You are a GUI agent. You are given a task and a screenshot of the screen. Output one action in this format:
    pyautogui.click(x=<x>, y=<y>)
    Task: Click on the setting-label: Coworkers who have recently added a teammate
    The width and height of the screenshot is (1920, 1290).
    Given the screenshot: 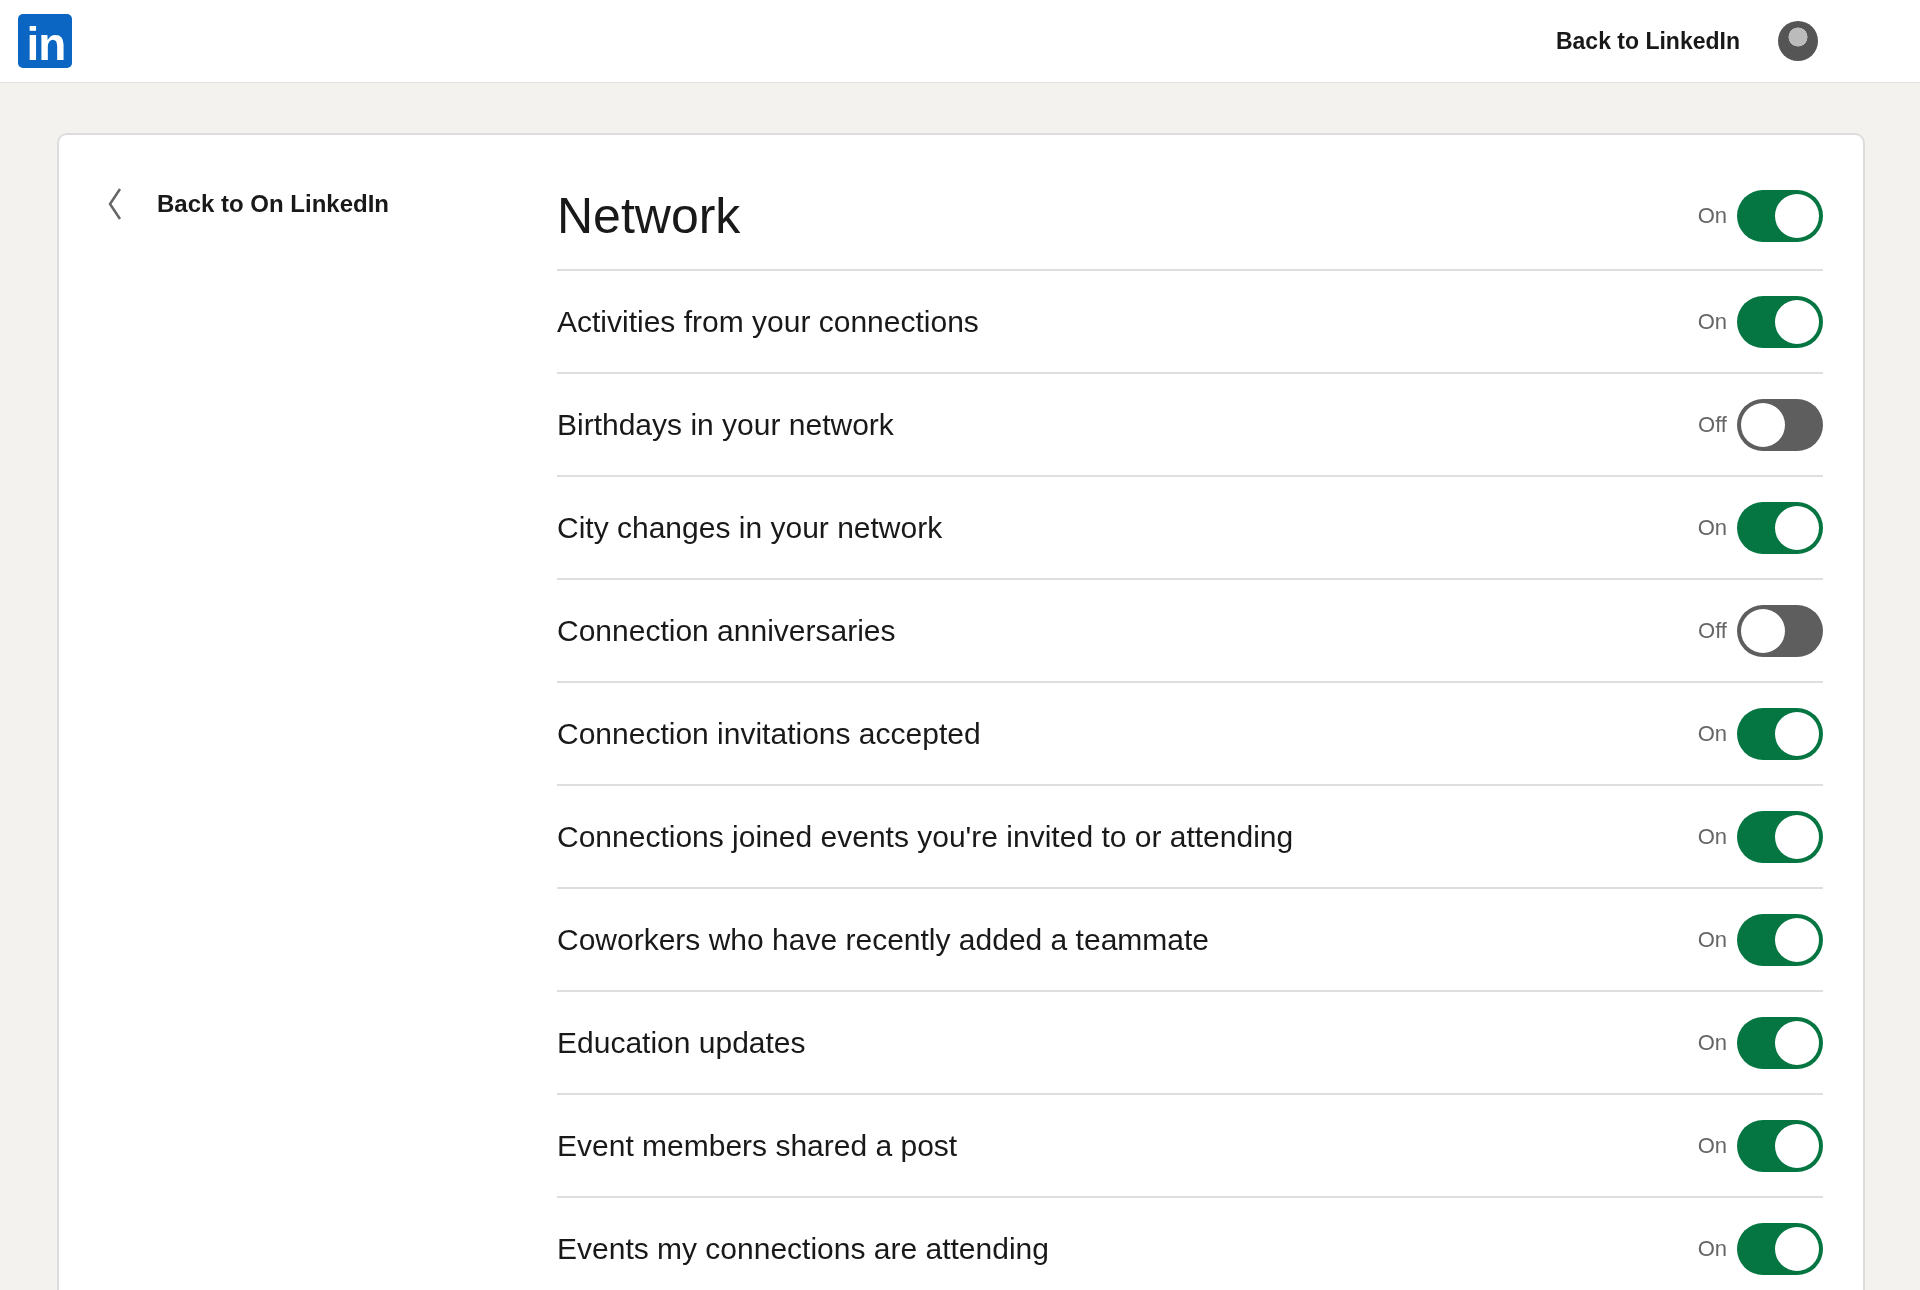 What is the action you would take?
    pyautogui.click(x=883, y=939)
    